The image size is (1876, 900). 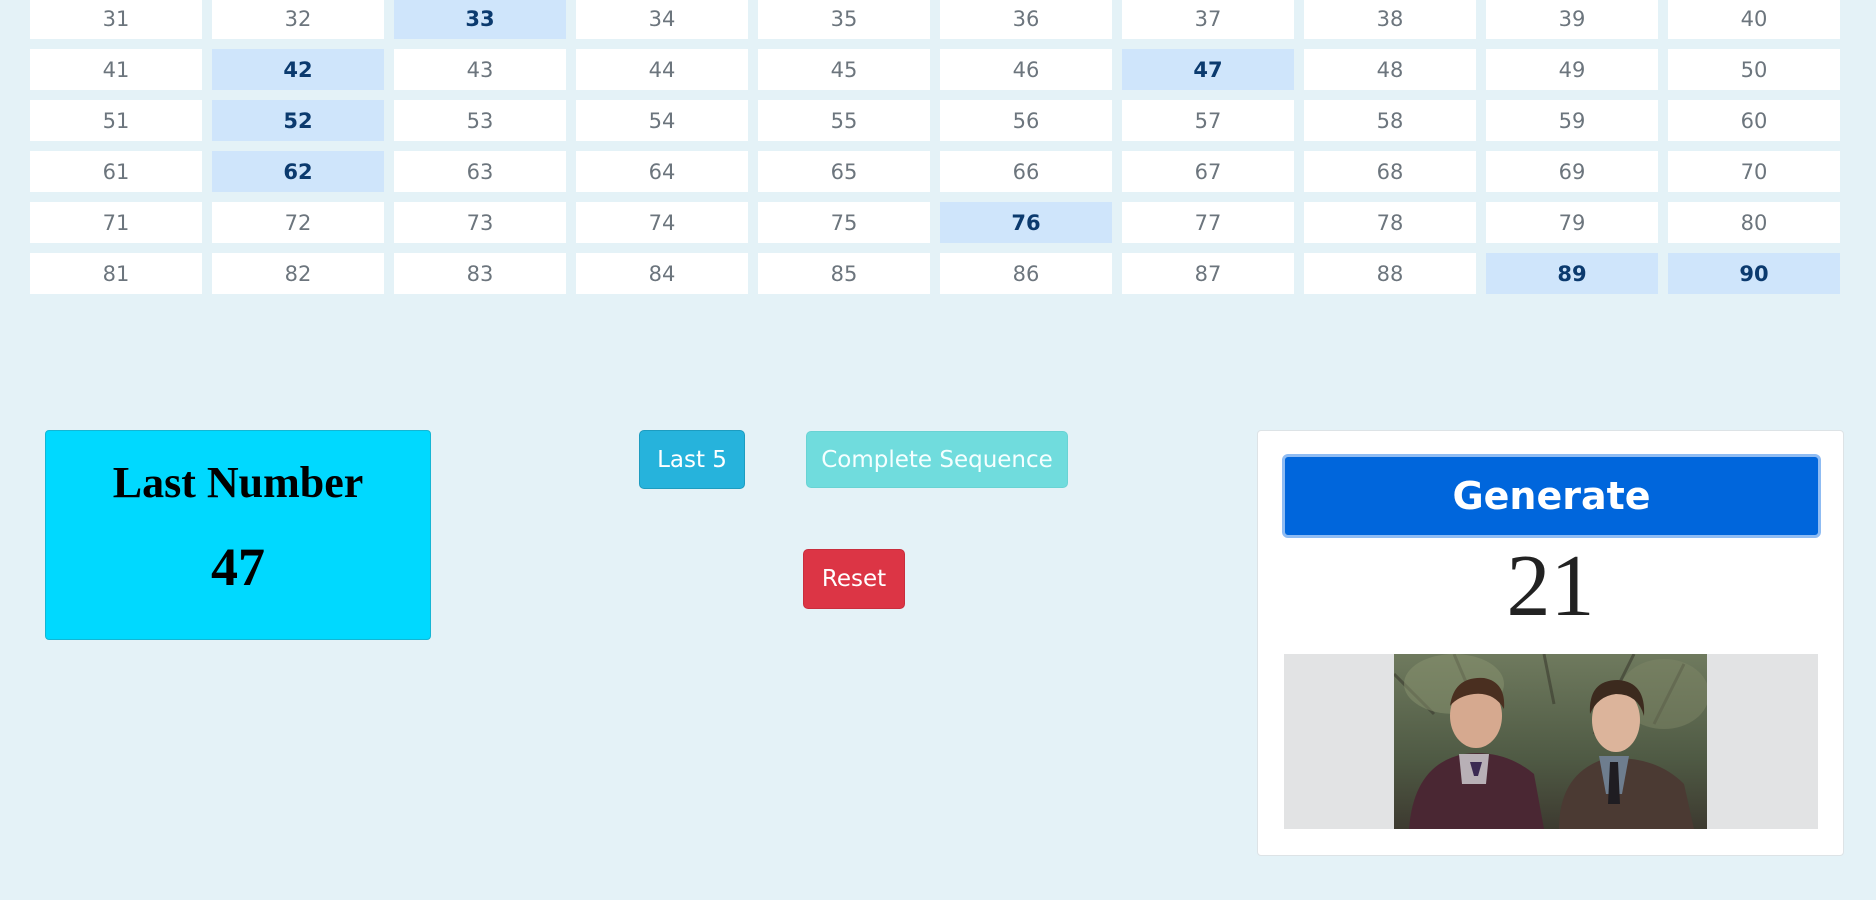 I want to click on image-frame, so click(x=1551, y=741).